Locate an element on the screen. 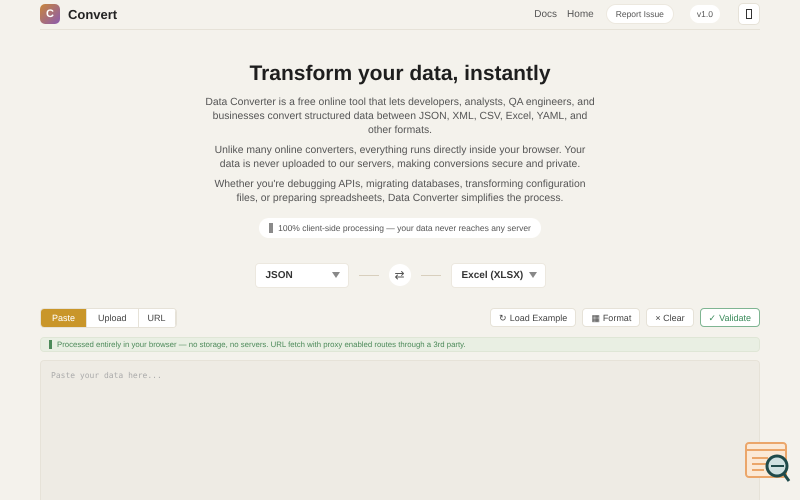 Image resolution: width=800 pixels, height=500 pixels. hero-title: Transform your data, instantly is located at coordinates (400, 74).